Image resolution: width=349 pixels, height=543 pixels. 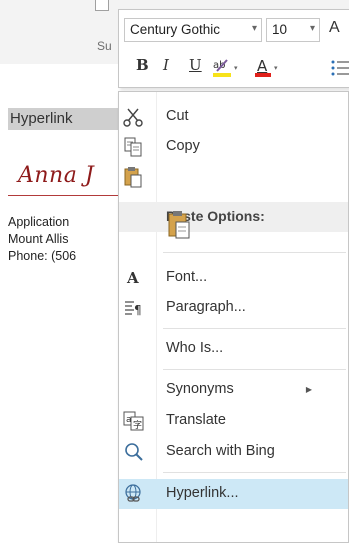 What do you see at coordinates (195, 68) in the screenshot?
I see `underline-button: U` at bounding box center [195, 68].